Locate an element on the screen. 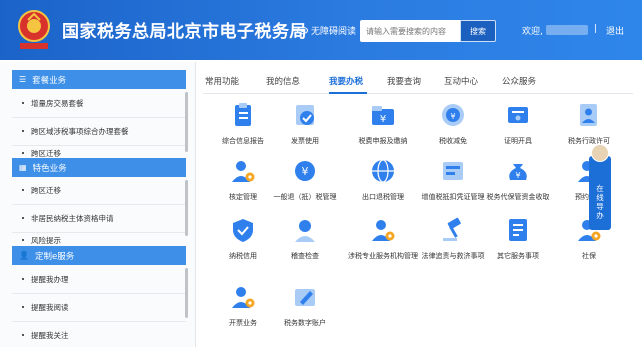  accessibility-label: 无障碍阅读 is located at coordinates (334, 32).